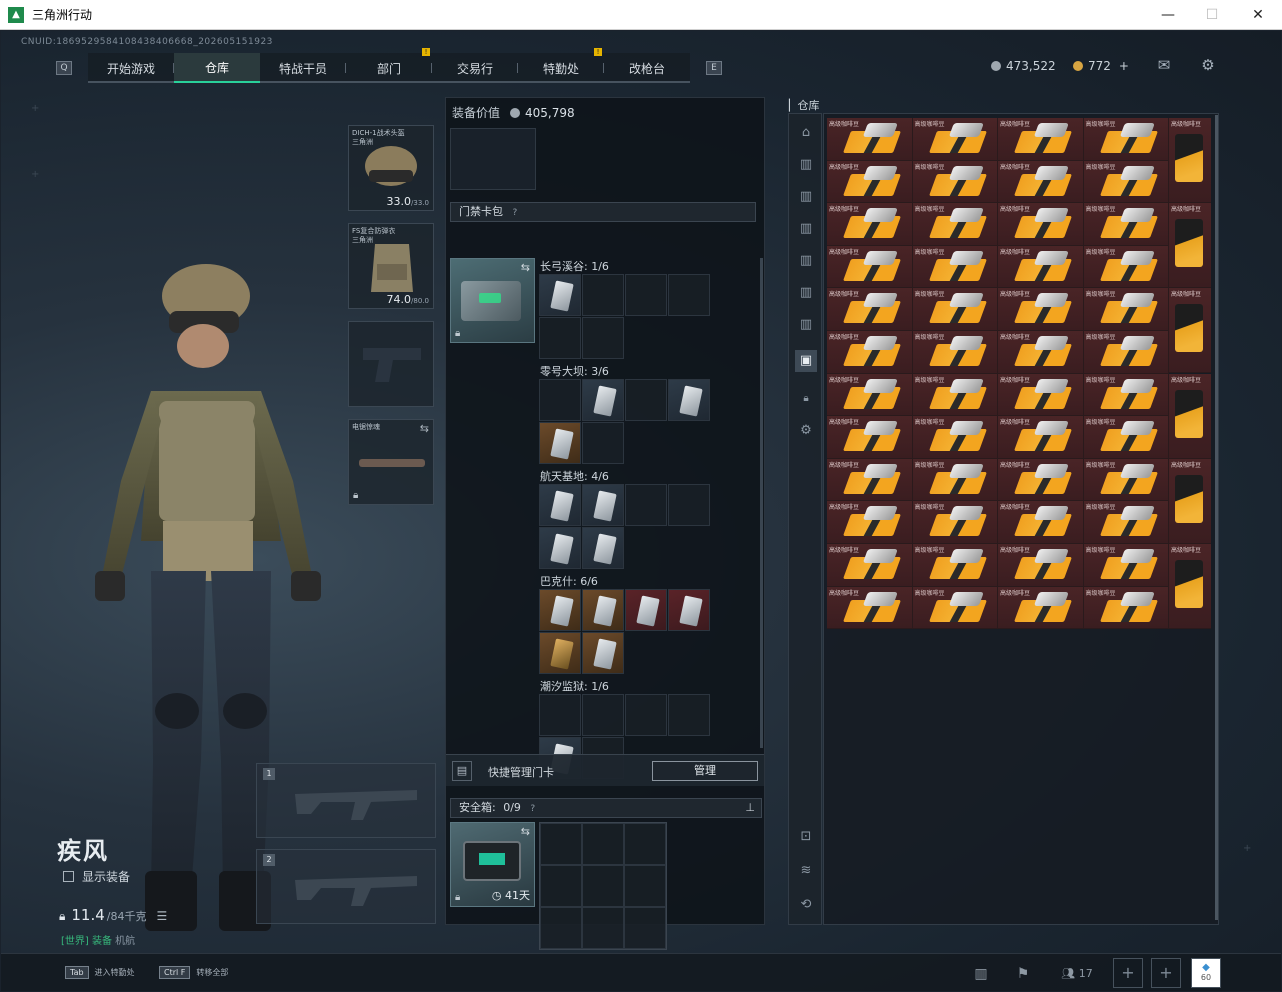  What do you see at coordinates (750, 808) in the screenshot?
I see `pin-icon: ⊥` at bounding box center [750, 808].